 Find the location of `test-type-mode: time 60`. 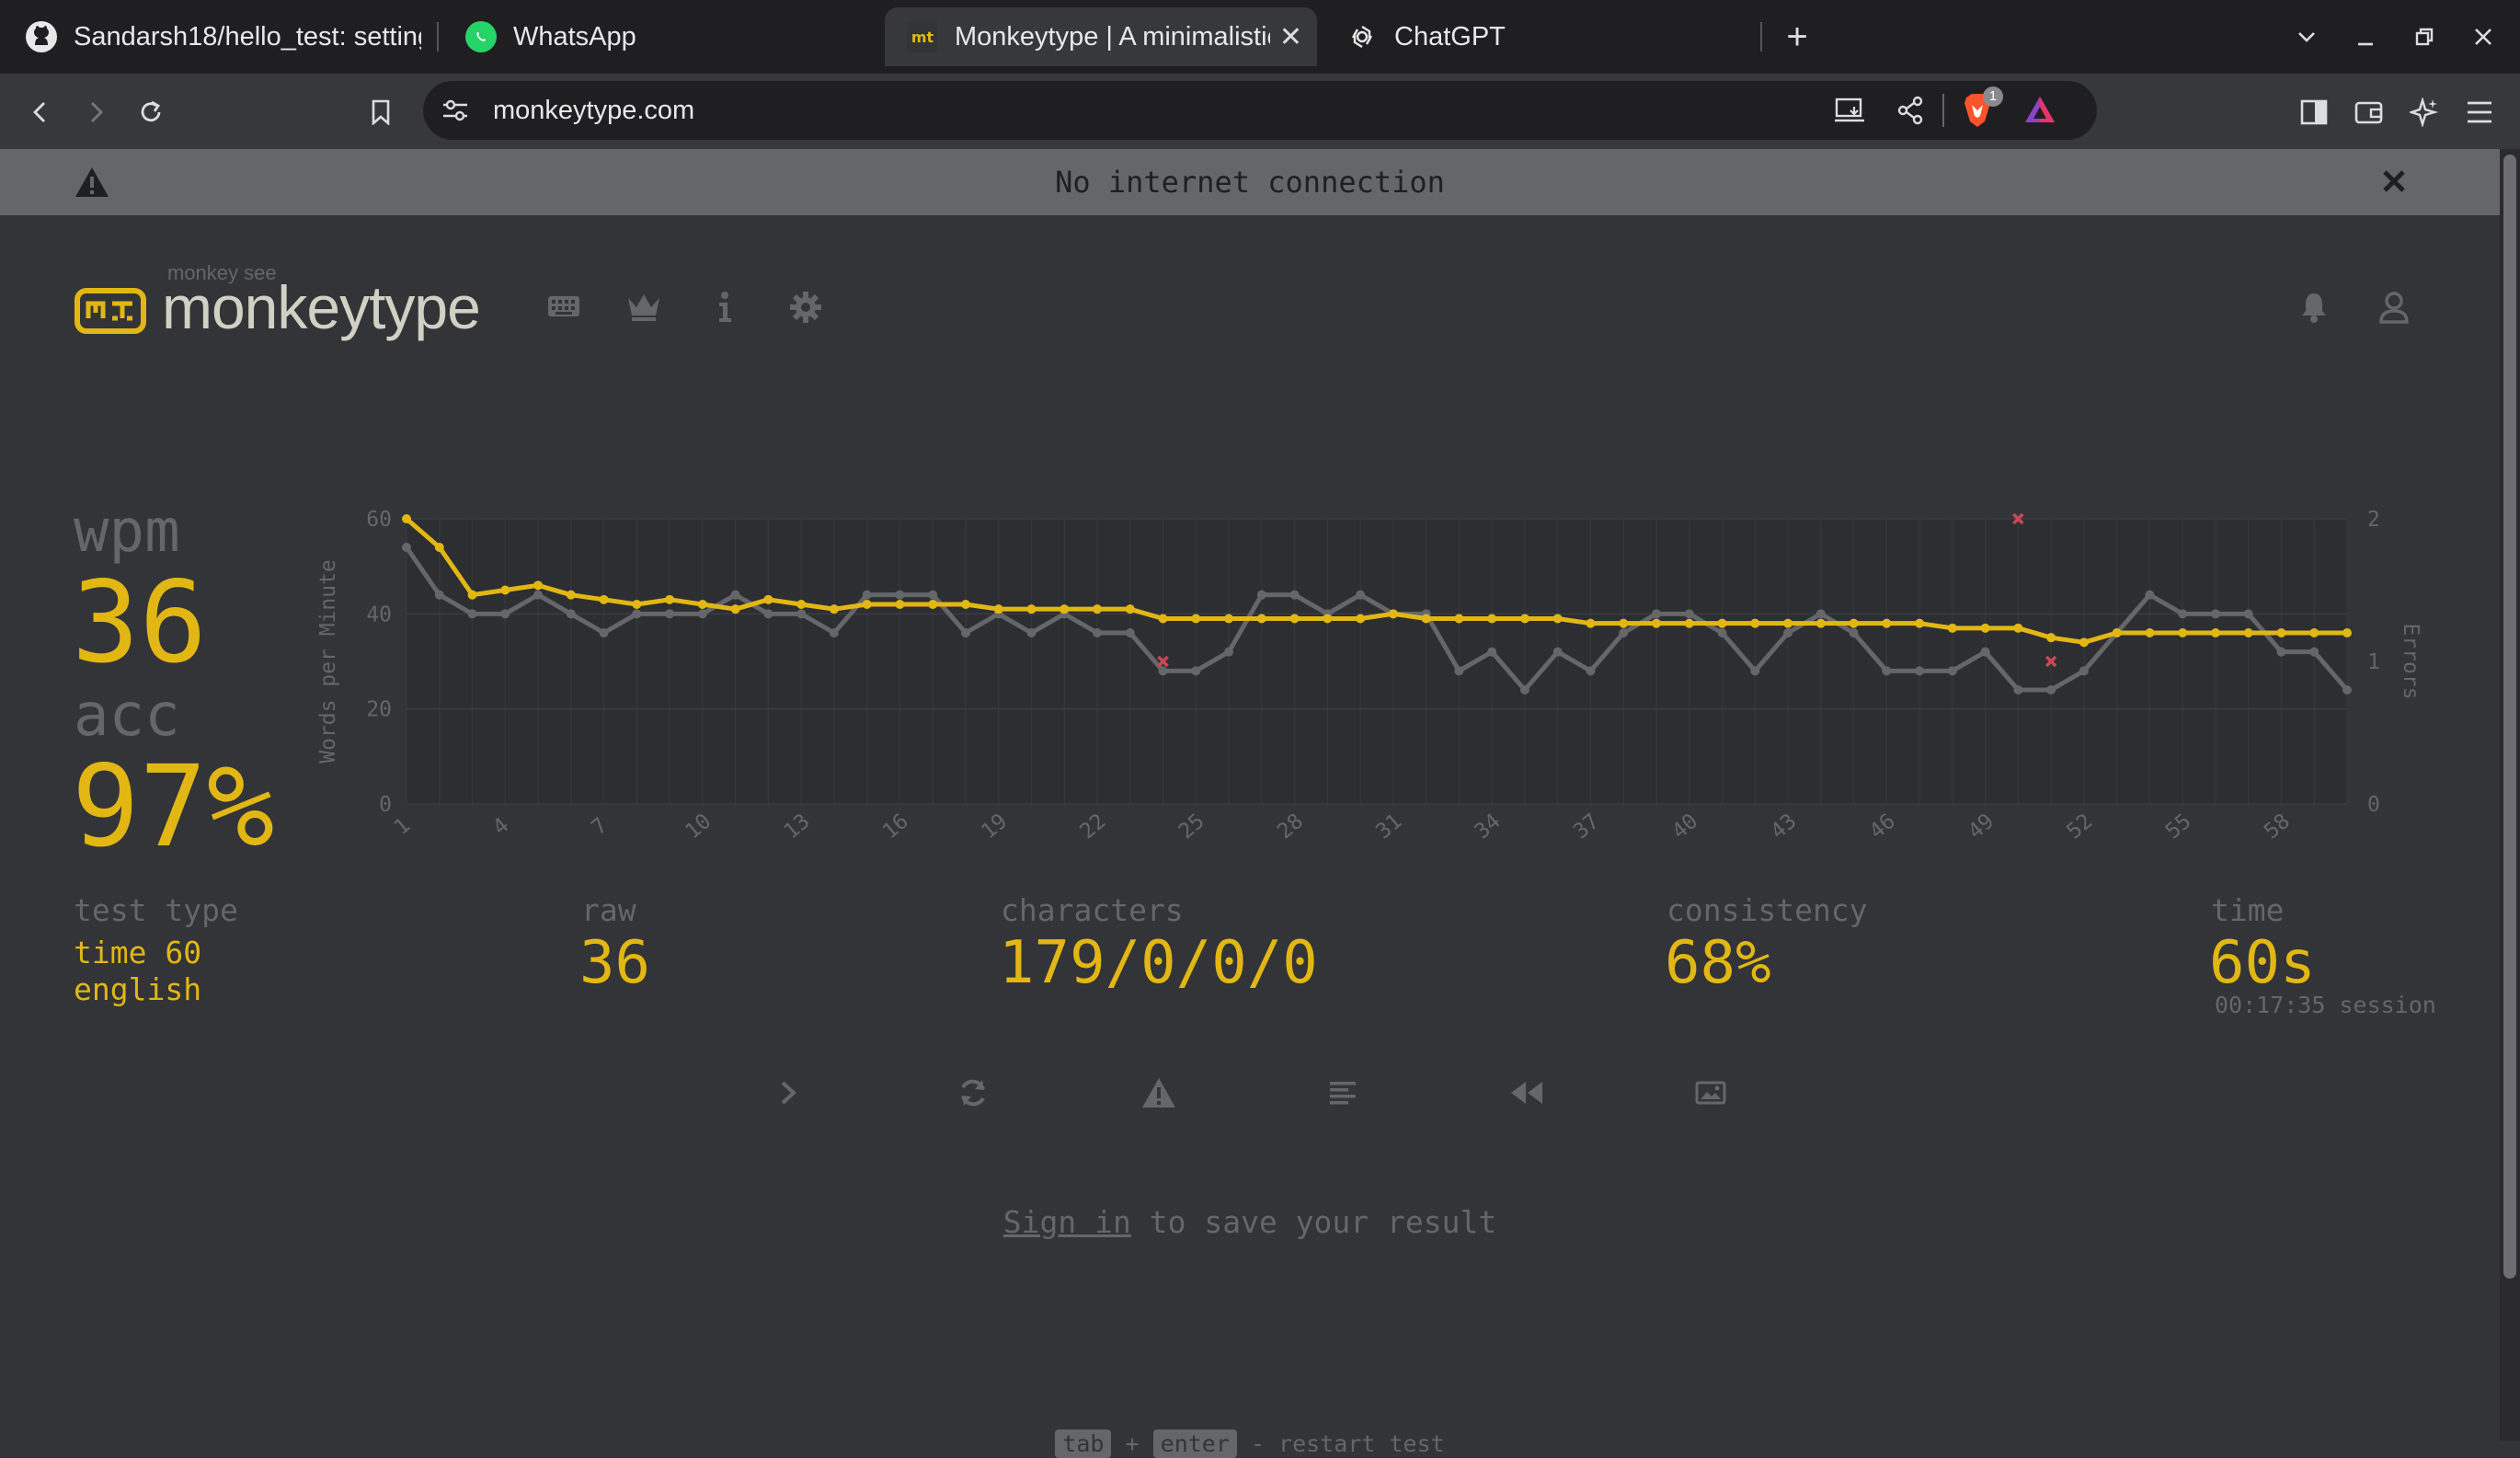

test-type-mode: time 60 is located at coordinates (137, 952).